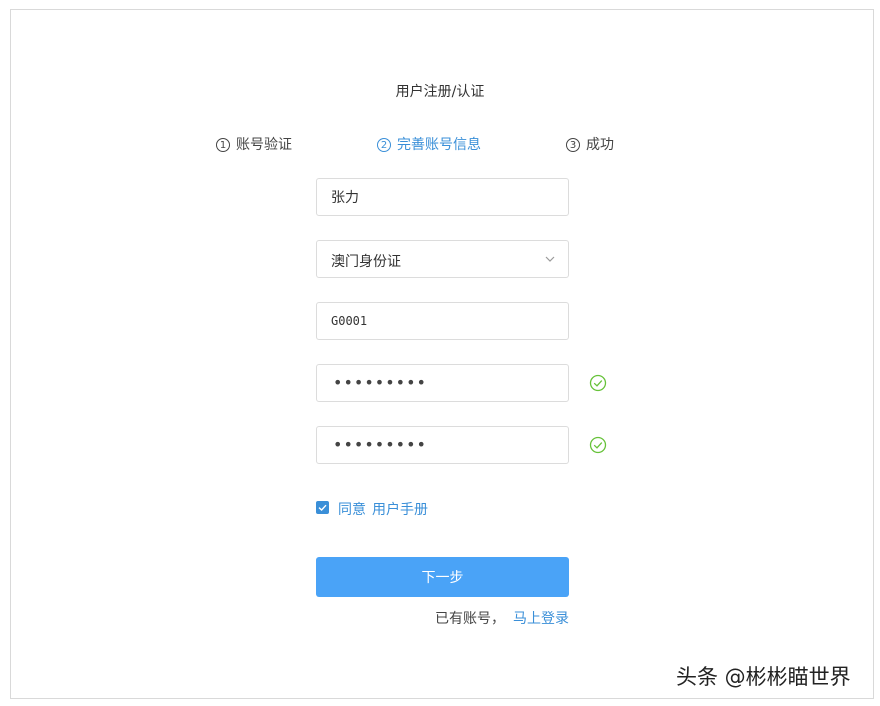 The image size is (880, 706). What do you see at coordinates (550, 259) in the screenshot?
I see `chevron-down-icon` at bounding box center [550, 259].